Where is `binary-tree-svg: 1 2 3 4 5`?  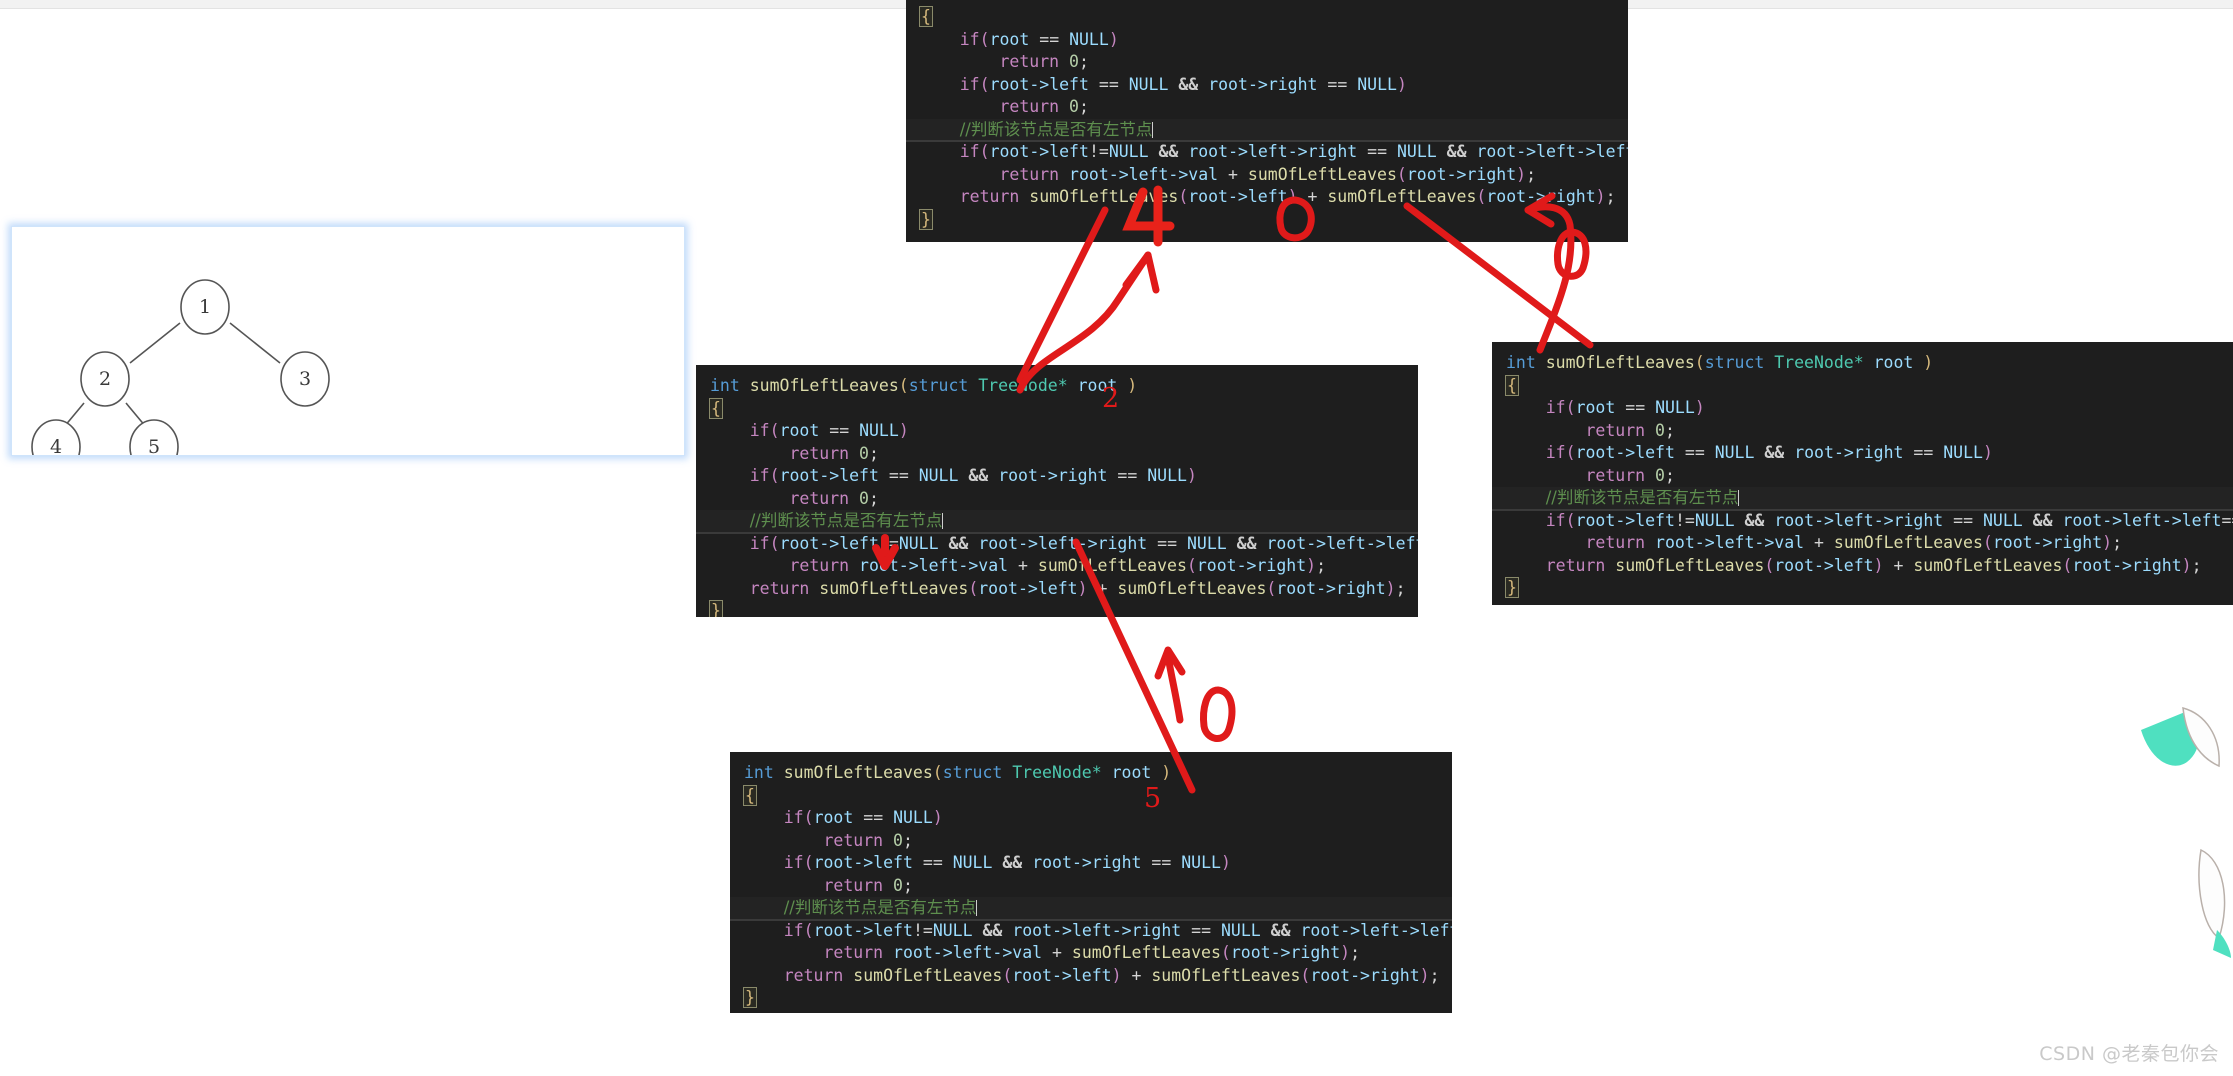 binary-tree-svg: 1 2 3 4 5 is located at coordinates (180, 367).